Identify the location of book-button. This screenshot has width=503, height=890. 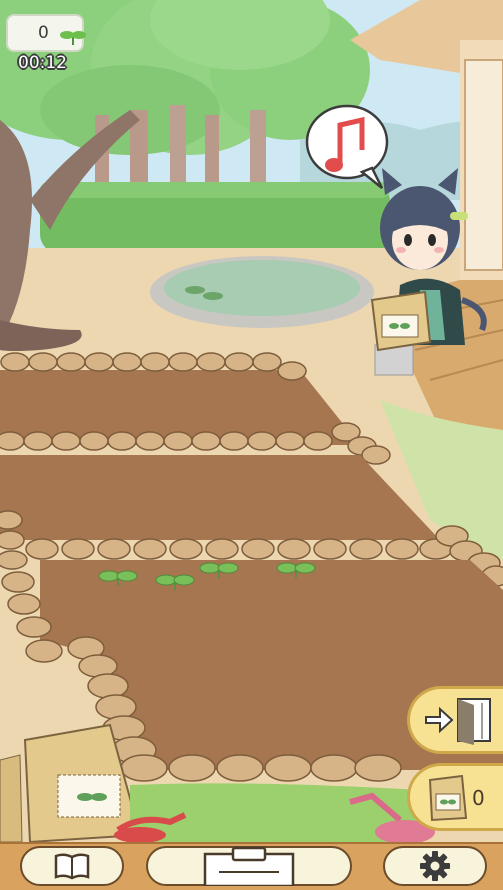
(72, 866).